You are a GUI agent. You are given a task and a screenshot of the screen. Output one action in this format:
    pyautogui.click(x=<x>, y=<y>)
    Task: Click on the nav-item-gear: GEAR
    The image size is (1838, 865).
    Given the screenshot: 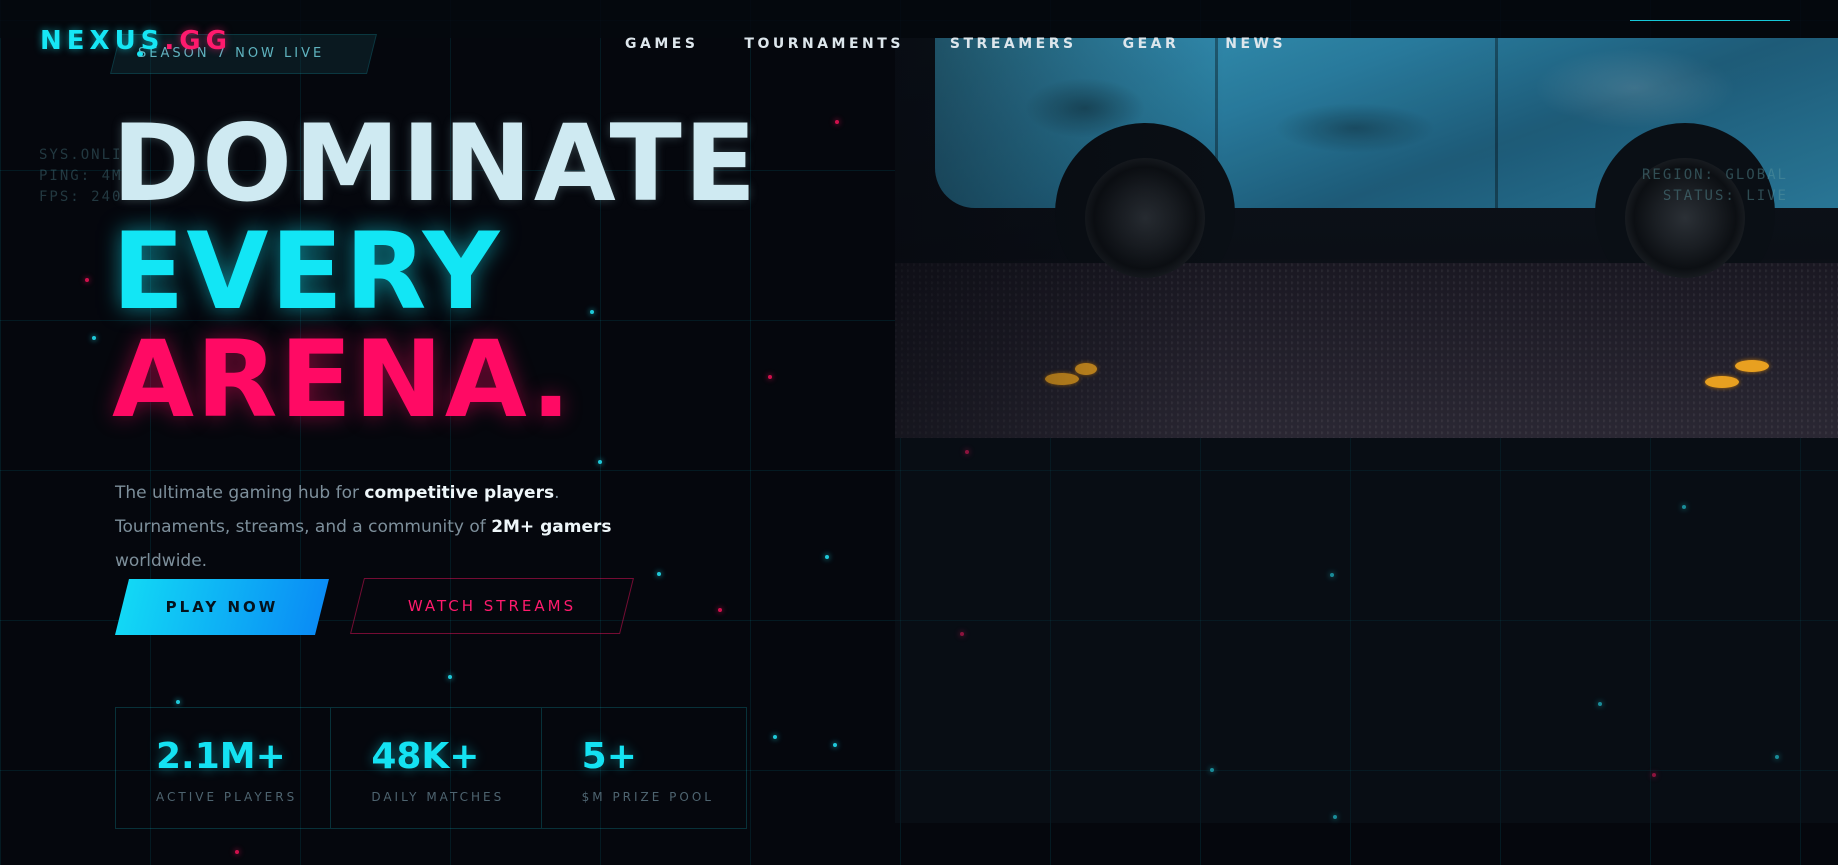 What is the action you would take?
    pyautogui.click(x=1151, y=44)
    